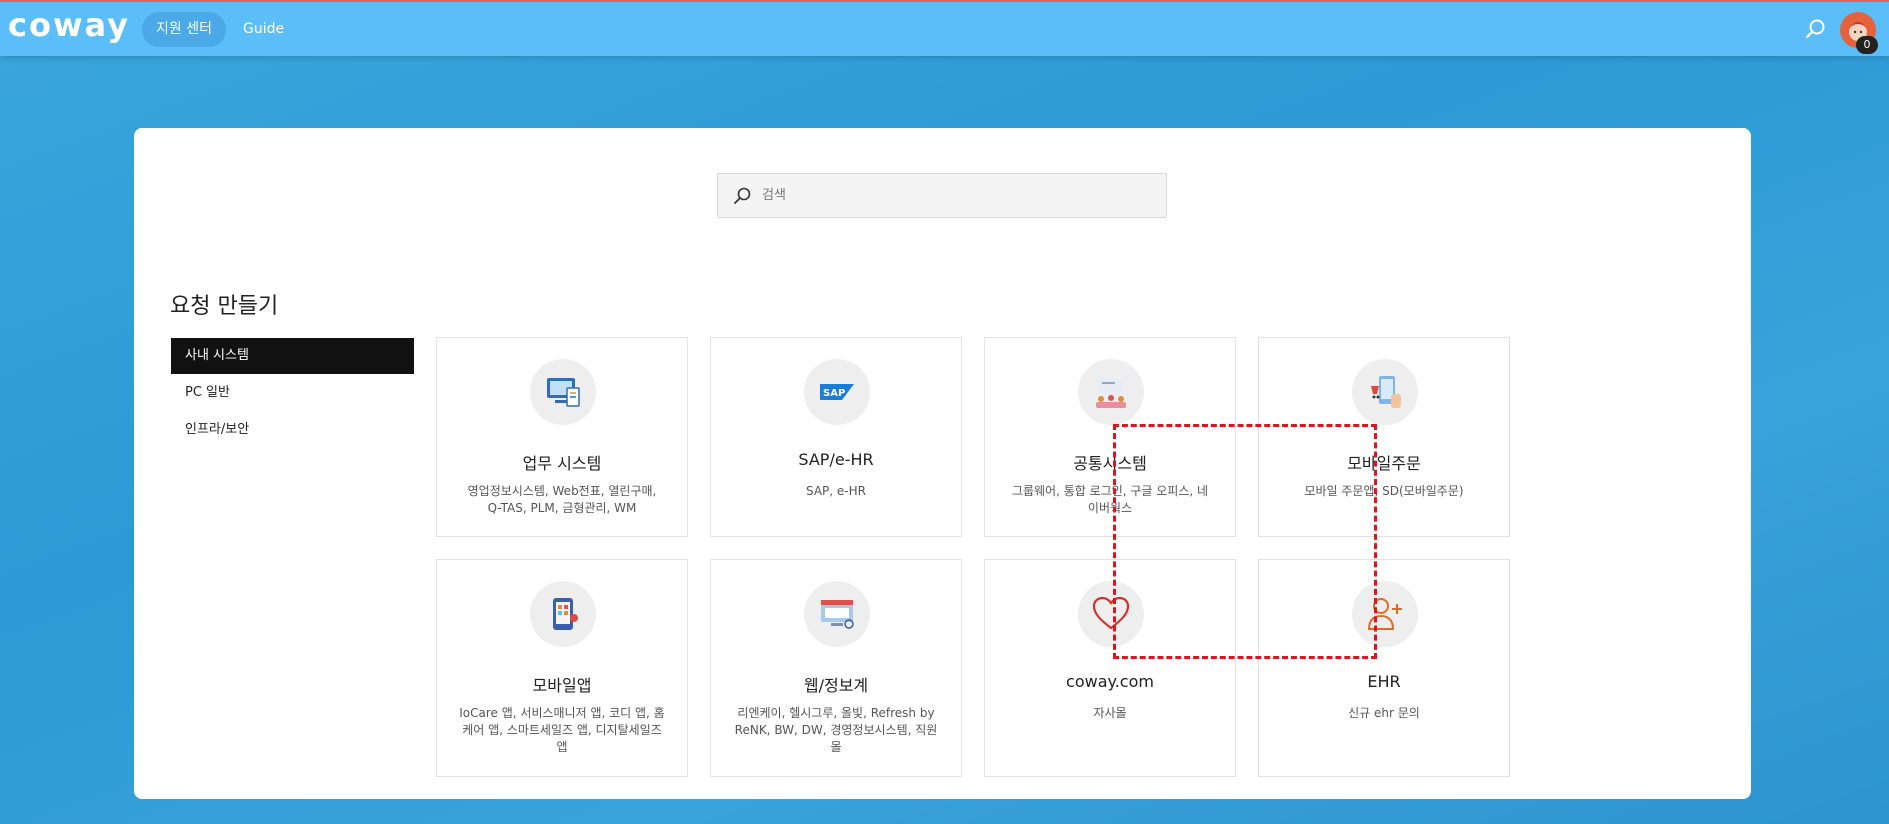 The height and width of the screenshot is (824, 1889). What do you see at coordinates (292, 356) in the screenshot?
I see `sidebar-item-internal-systems: 사내 시스템` at bounding box center [292, 356].